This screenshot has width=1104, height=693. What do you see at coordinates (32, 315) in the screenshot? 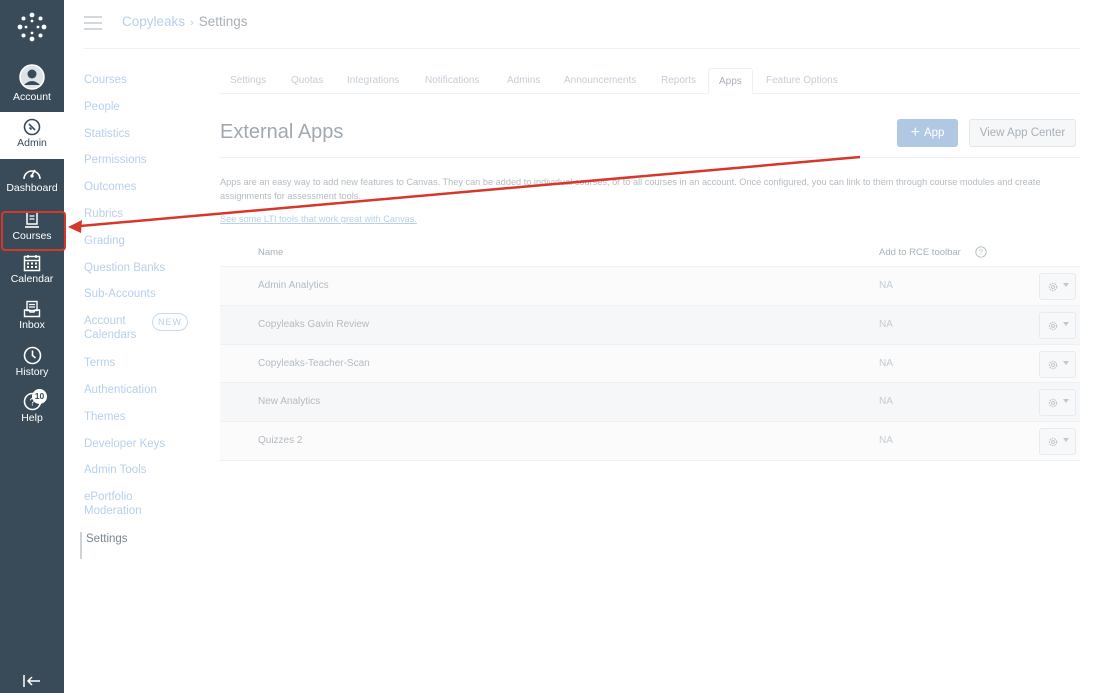
I see `nav-inbox: Inbox` at bounding box center [32, 315].